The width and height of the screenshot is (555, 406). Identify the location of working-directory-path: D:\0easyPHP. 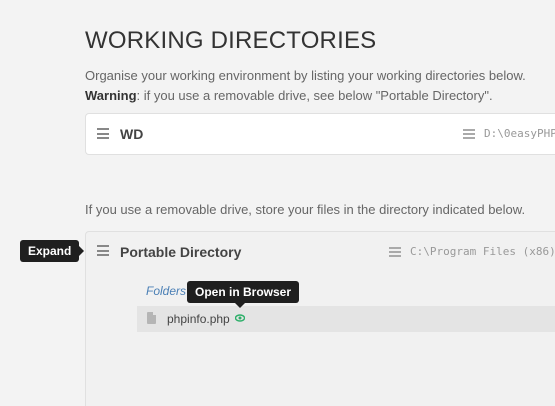
(509, 133).